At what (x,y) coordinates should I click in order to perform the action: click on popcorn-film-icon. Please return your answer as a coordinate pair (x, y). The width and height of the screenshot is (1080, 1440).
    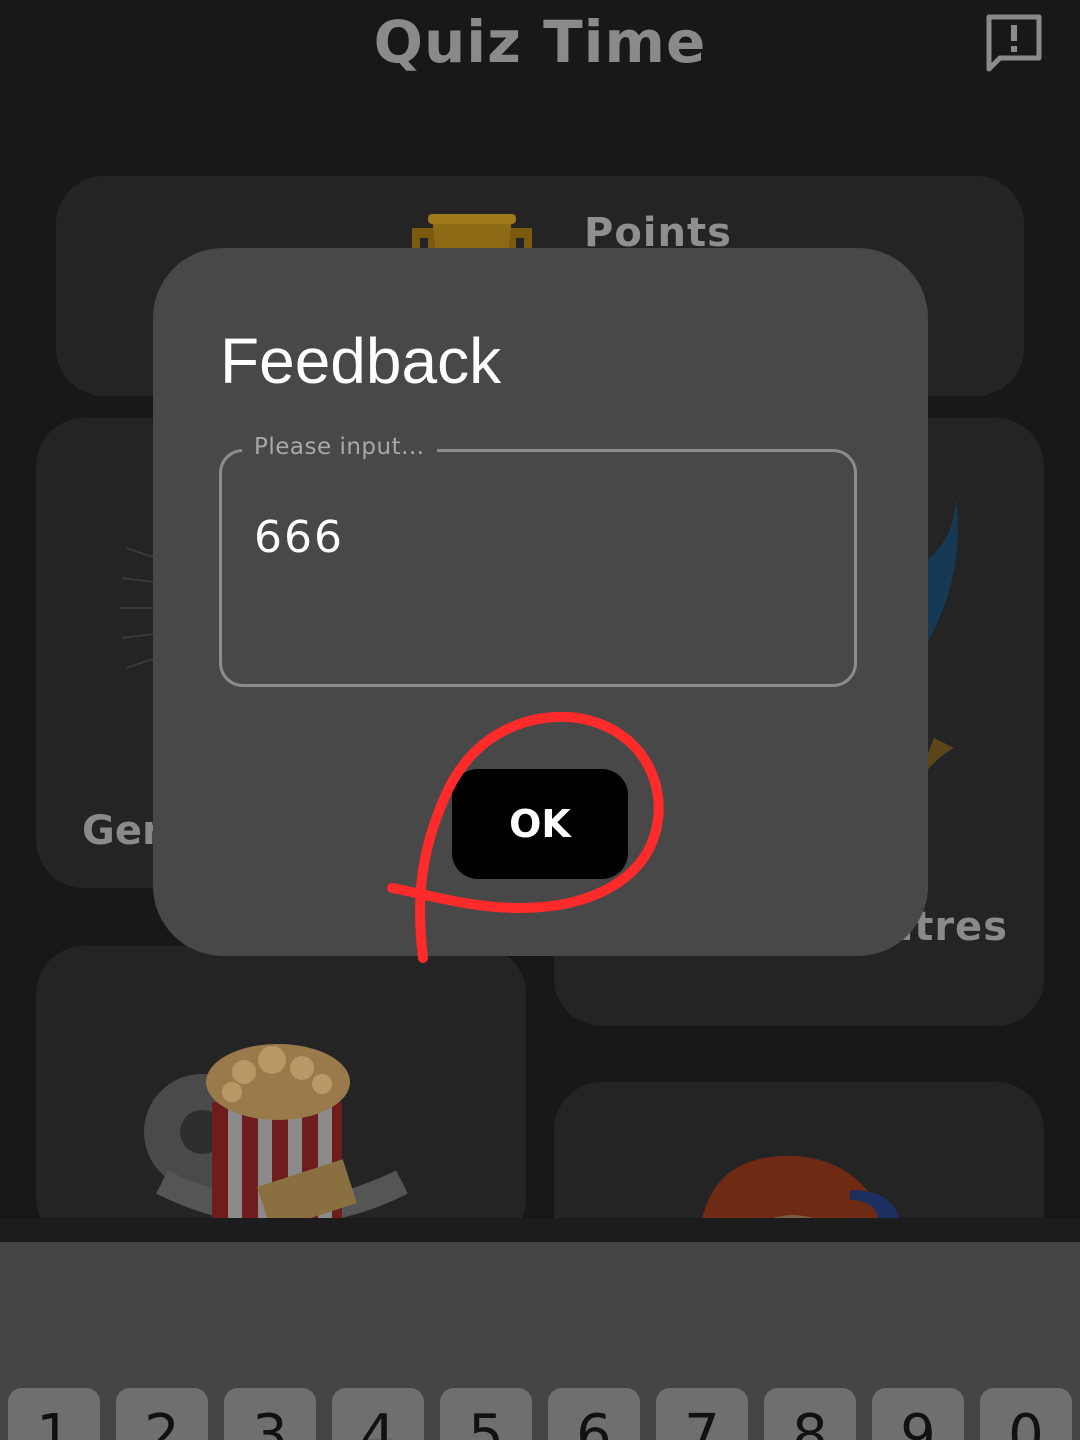
    Looking at the image, I should click on (276, 1138).